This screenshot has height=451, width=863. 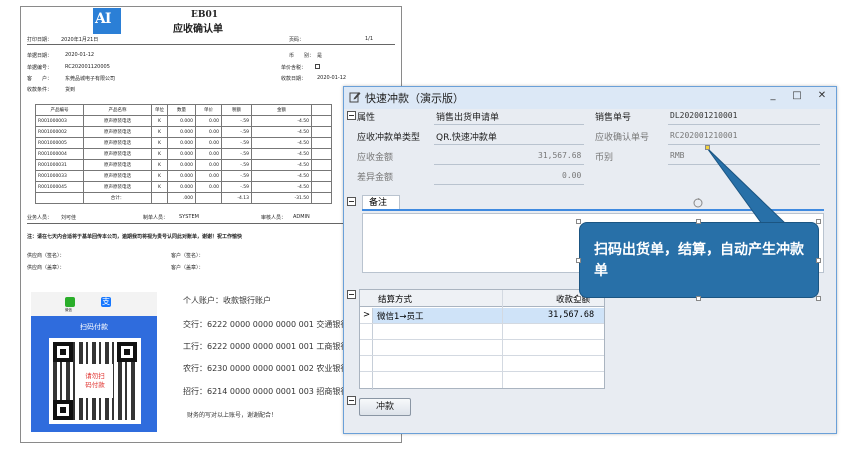 What do you see at coordinates (40, 68) in the screenshot?
I see `doc-no-label: 单据编号：` at bounding box center [40, 68].